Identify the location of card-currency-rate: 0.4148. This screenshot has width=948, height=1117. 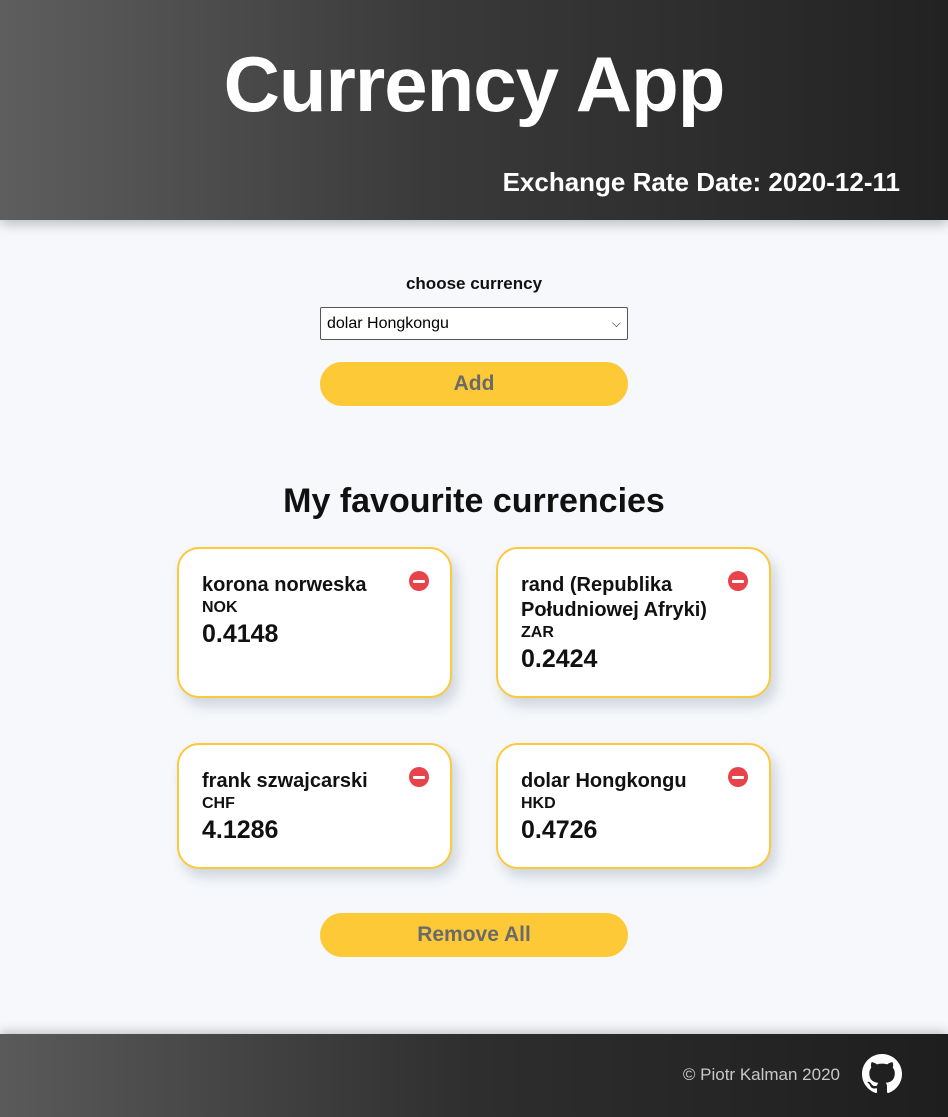
(240, 634).